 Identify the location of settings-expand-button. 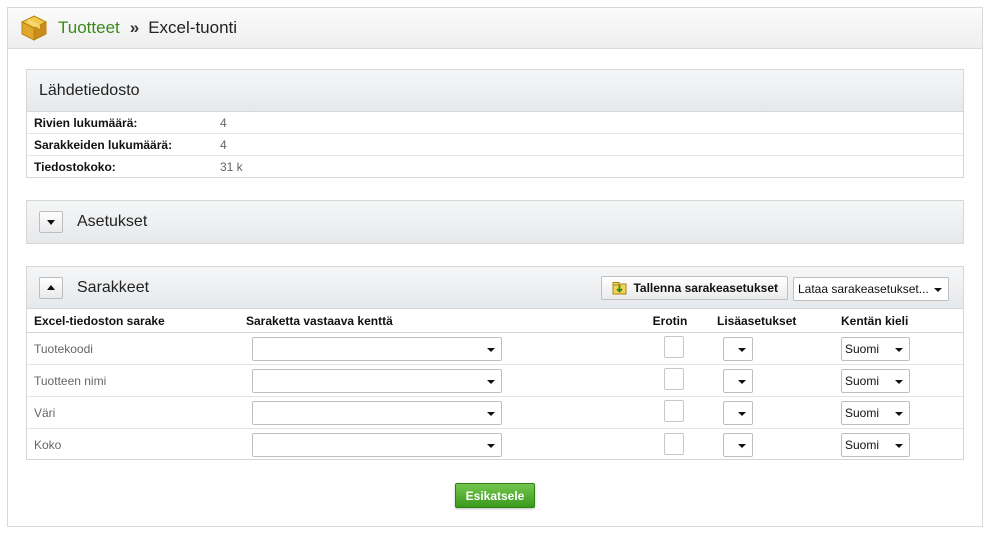
(51, 222).